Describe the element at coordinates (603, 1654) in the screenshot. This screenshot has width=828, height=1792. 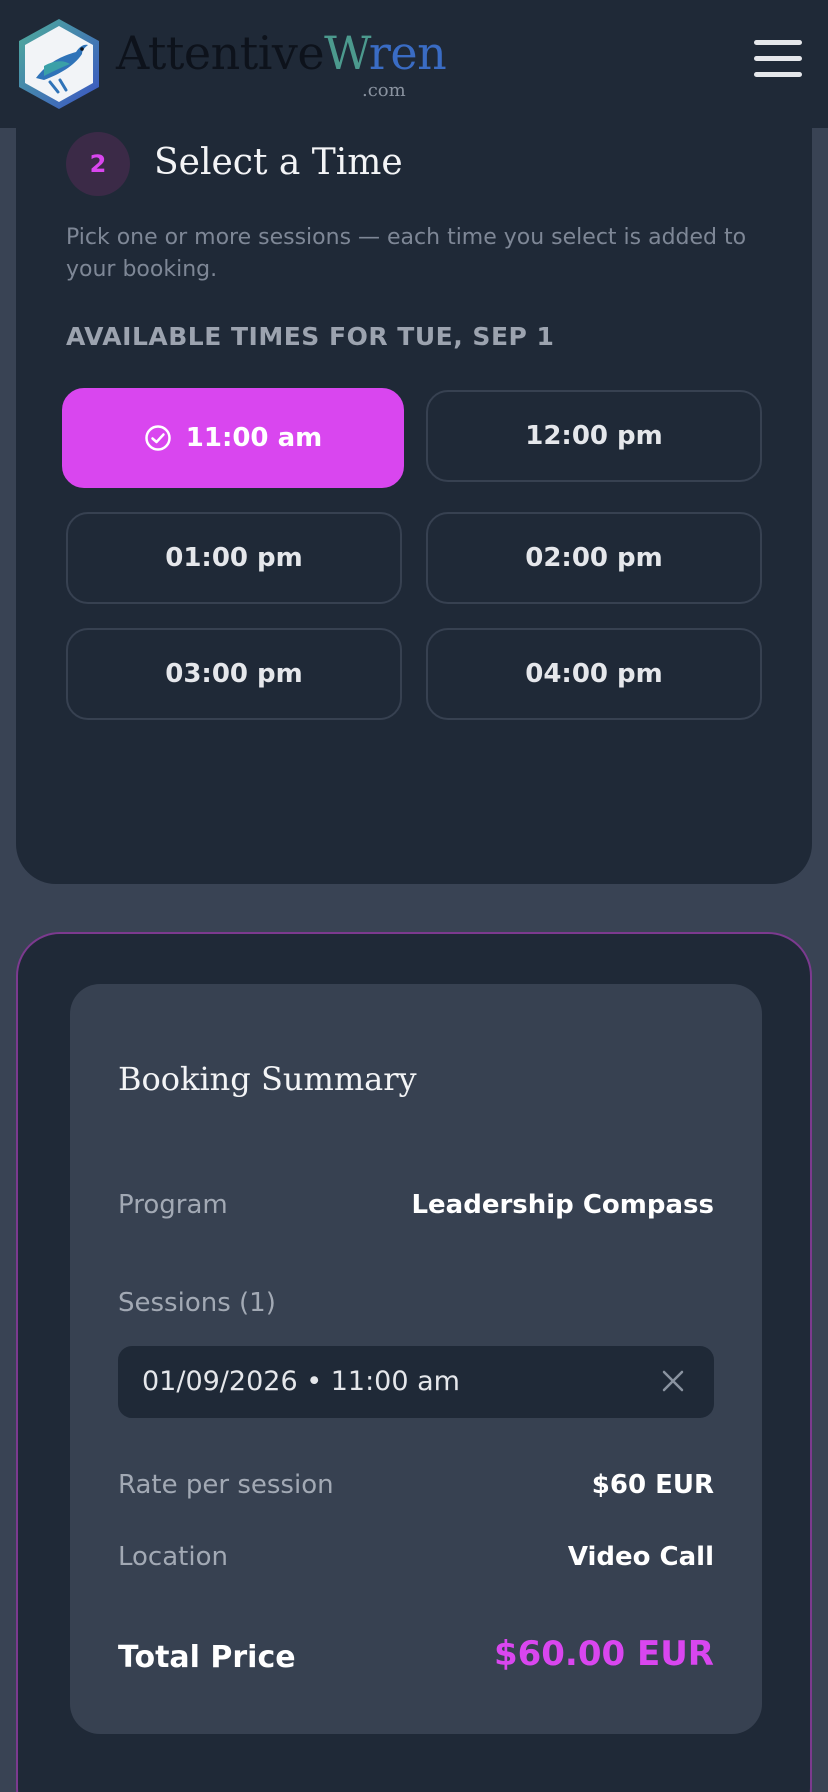
I see `total-price-value: $60.00 EUR` at that location.